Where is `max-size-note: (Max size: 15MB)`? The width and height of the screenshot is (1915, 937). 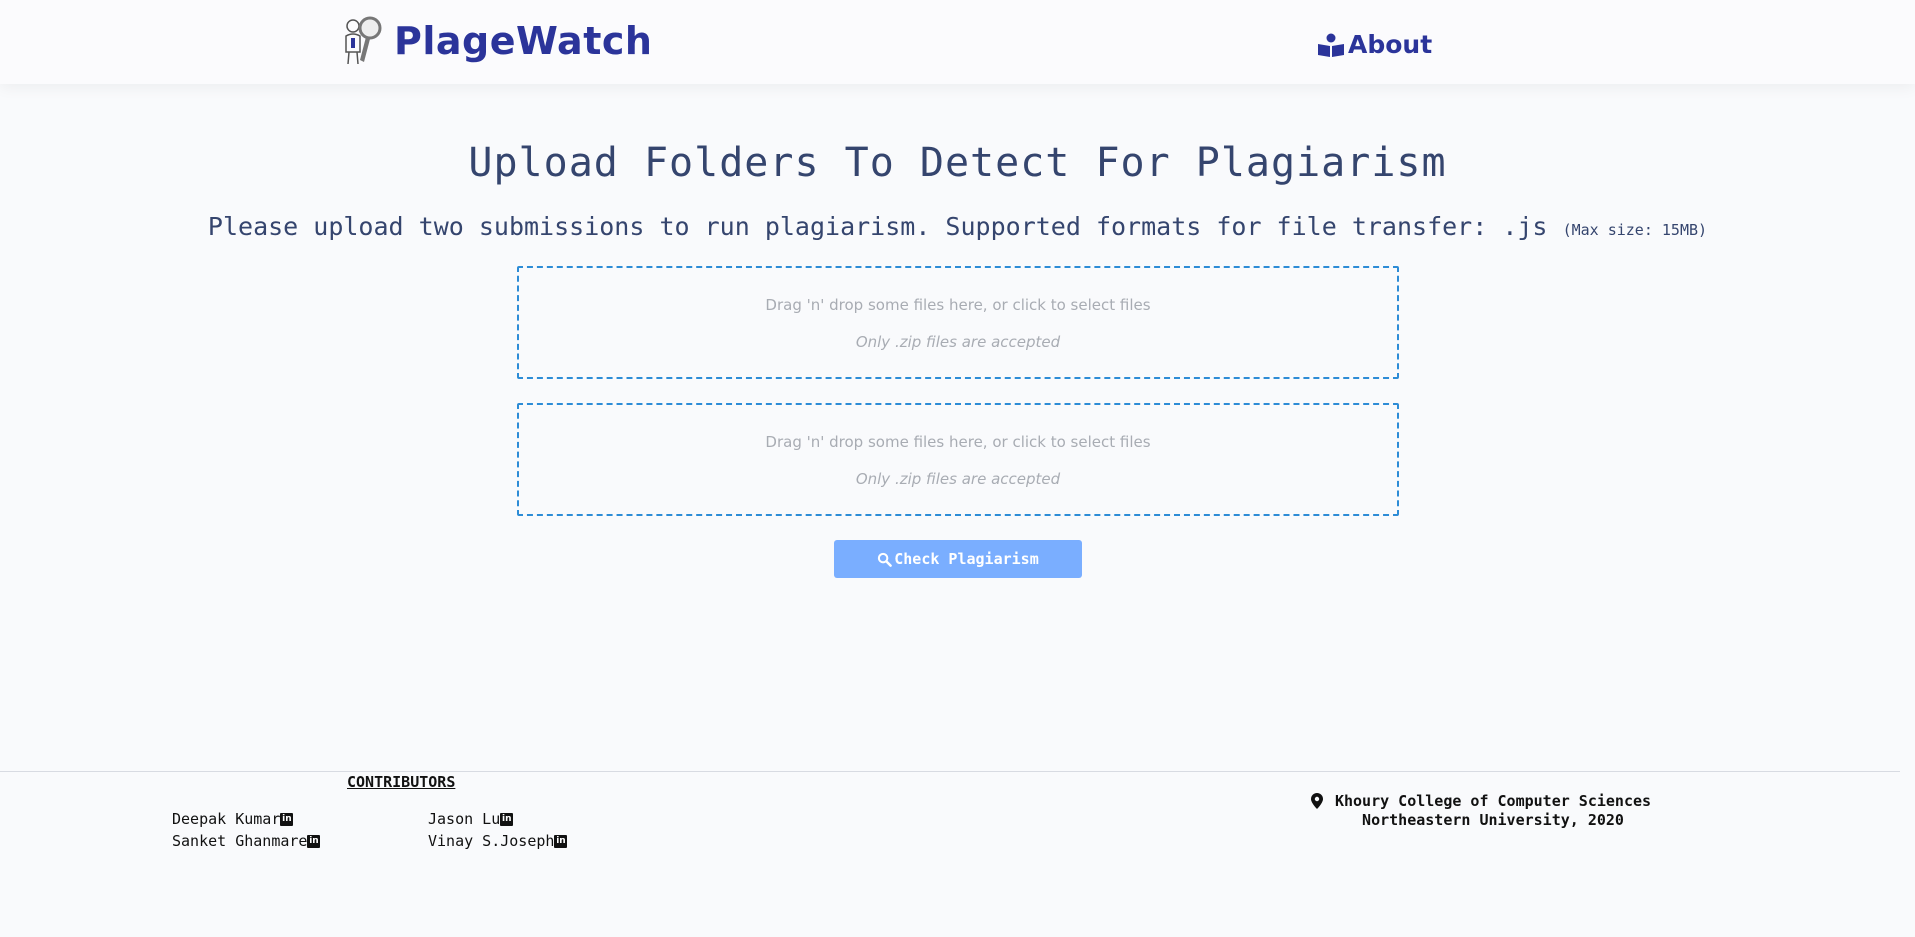 max-size-note: (Max size: 15MB) is located at coordinates (1635, 230).